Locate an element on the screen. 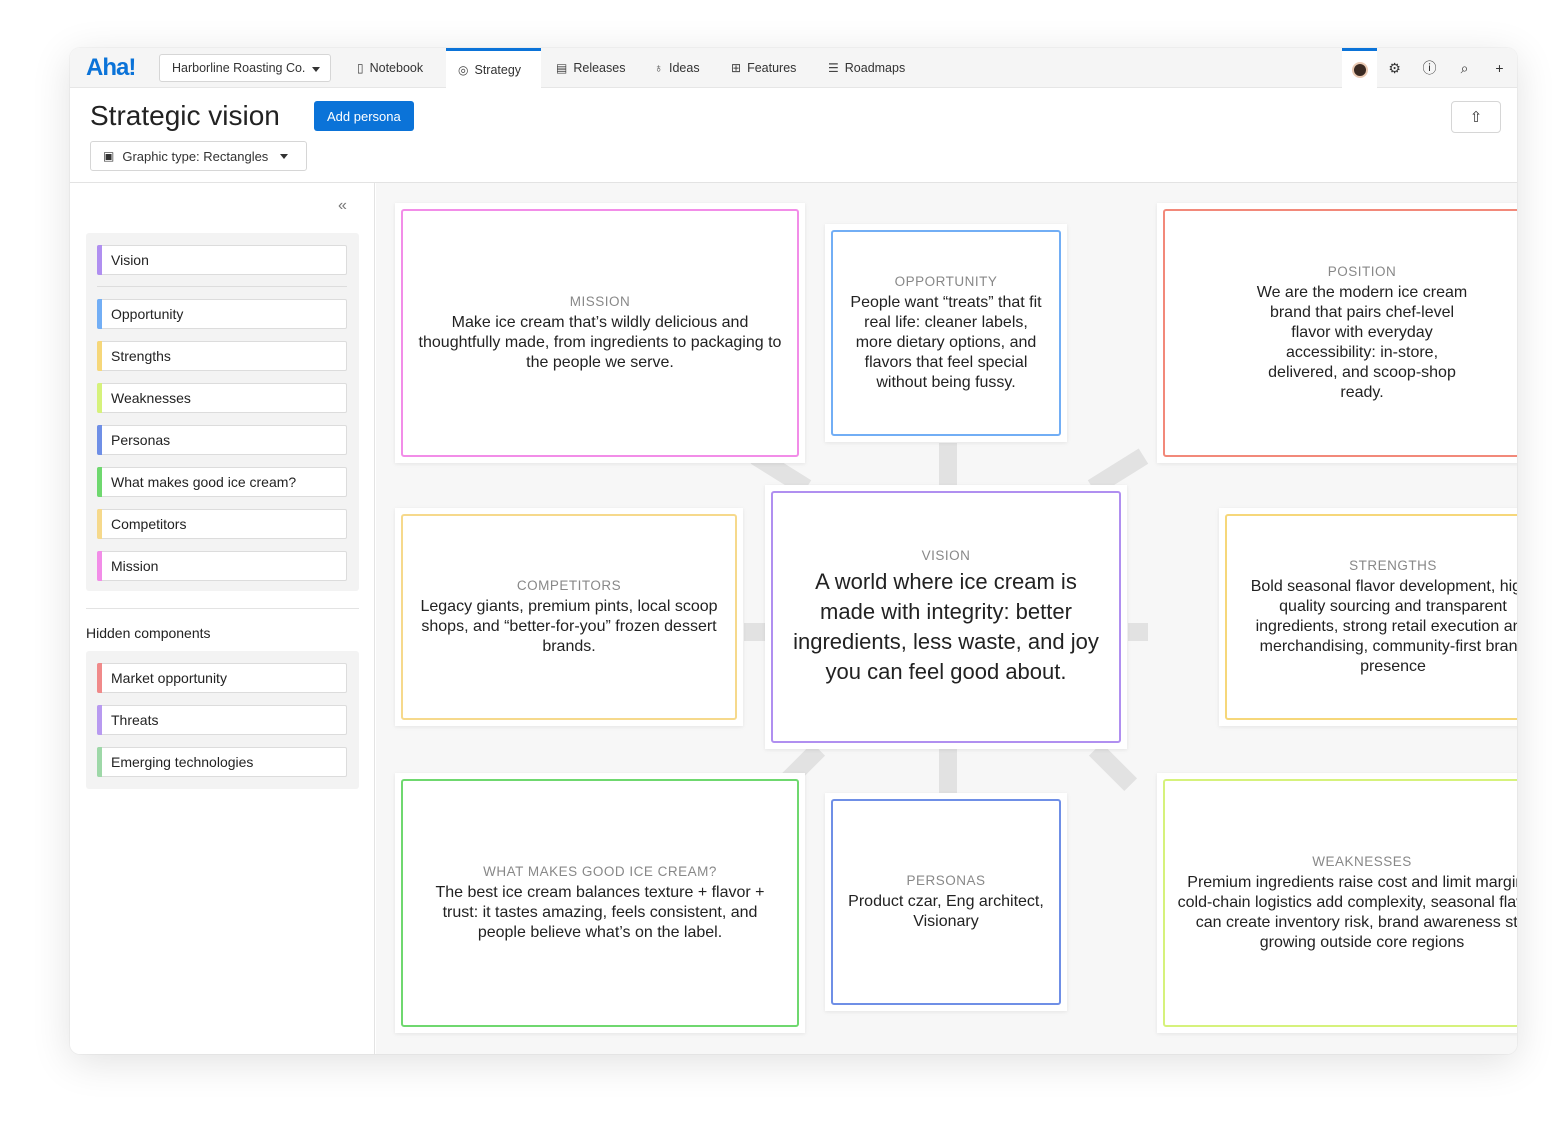 The height and width of the screenshot is (1126, 1567). card-label: WEAKNESSES is located at coordinates (1362, 861).